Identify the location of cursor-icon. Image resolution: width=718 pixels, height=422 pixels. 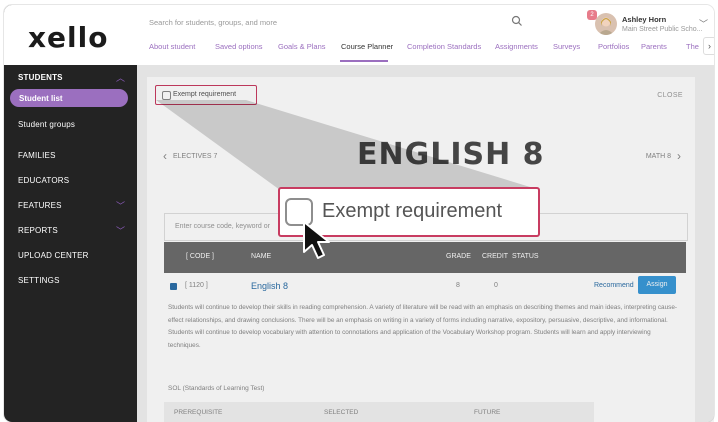
(316, 240).